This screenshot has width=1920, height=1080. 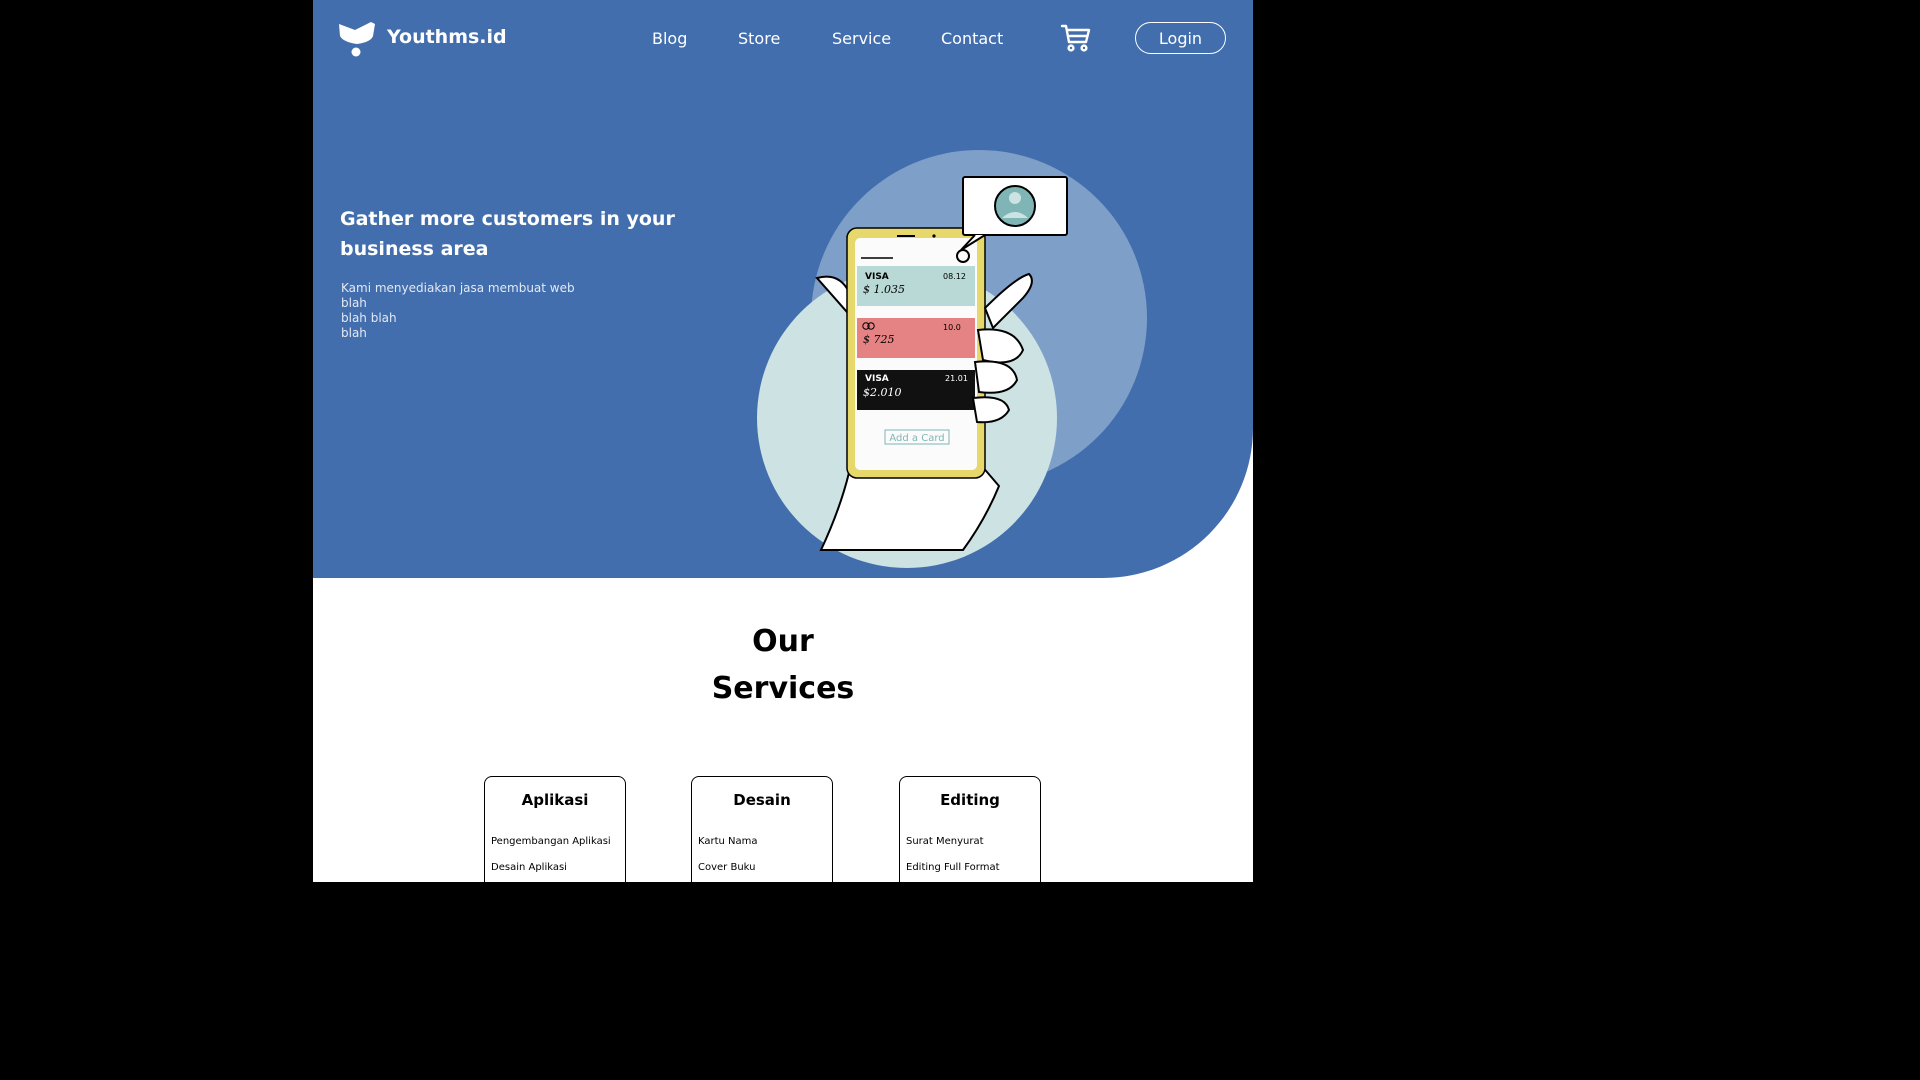 I want to click on service-item: Pengembangan Aplikasi, so click(x=551, y=841).